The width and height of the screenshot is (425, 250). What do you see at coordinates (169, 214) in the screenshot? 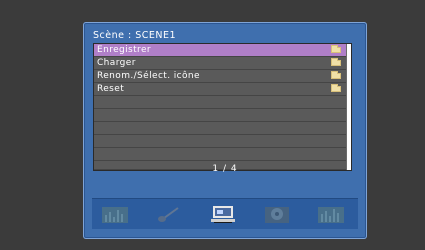
I see `guitar-icon` at bounding box center [169, 214].